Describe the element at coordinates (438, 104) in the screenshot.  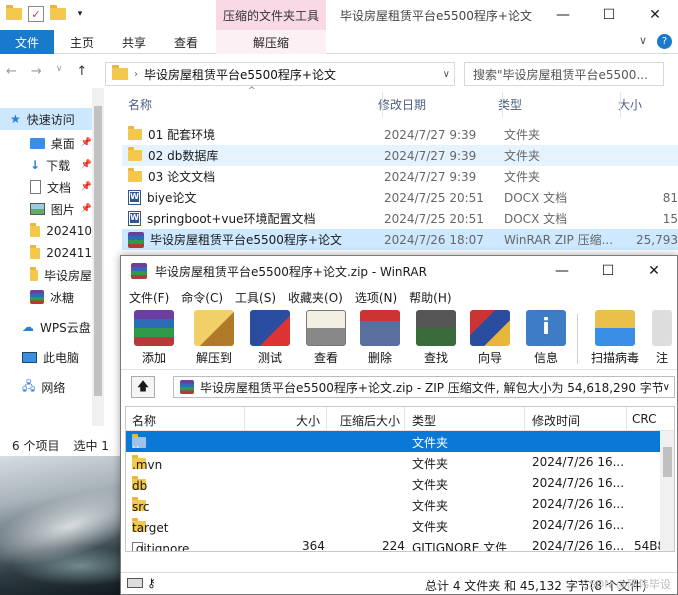
I see `column-date: 修改日期` at that location.